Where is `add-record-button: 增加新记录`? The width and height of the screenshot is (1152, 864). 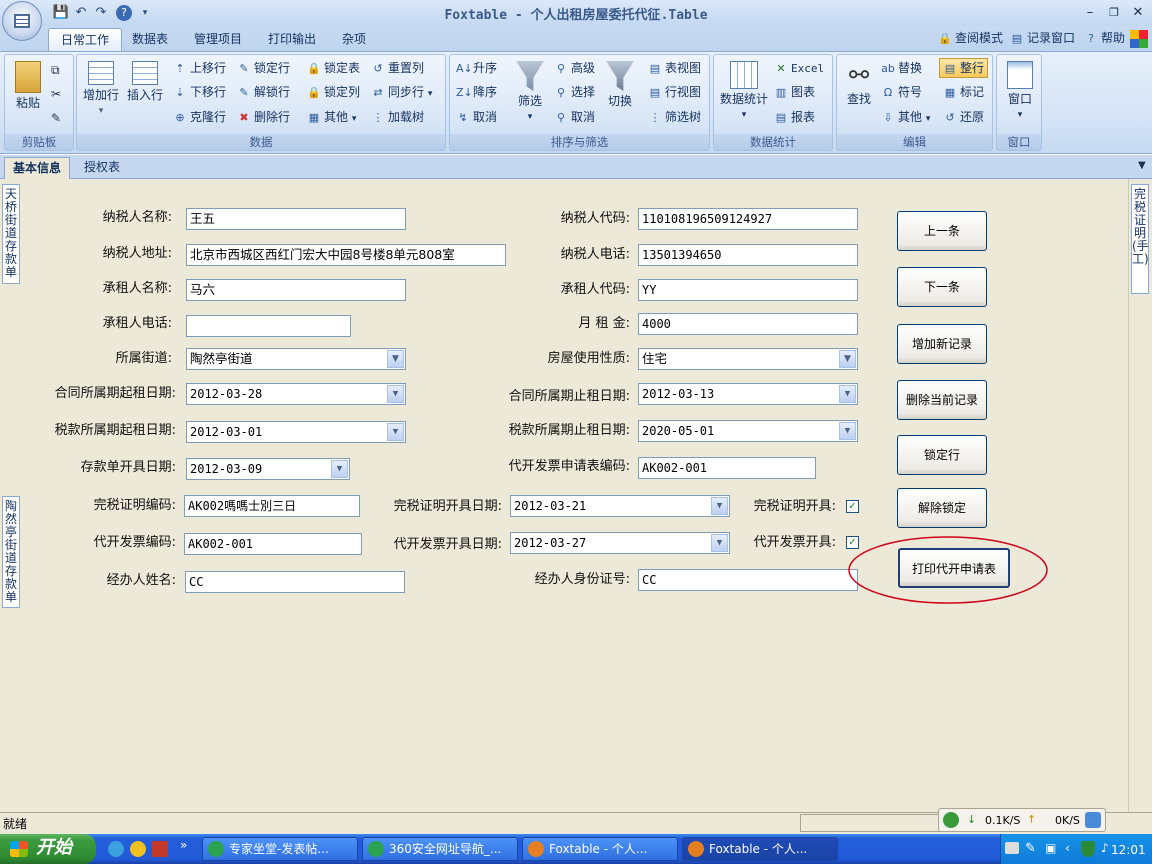
add-record-button: 增加新记录 is located at coordinates (942, 344).